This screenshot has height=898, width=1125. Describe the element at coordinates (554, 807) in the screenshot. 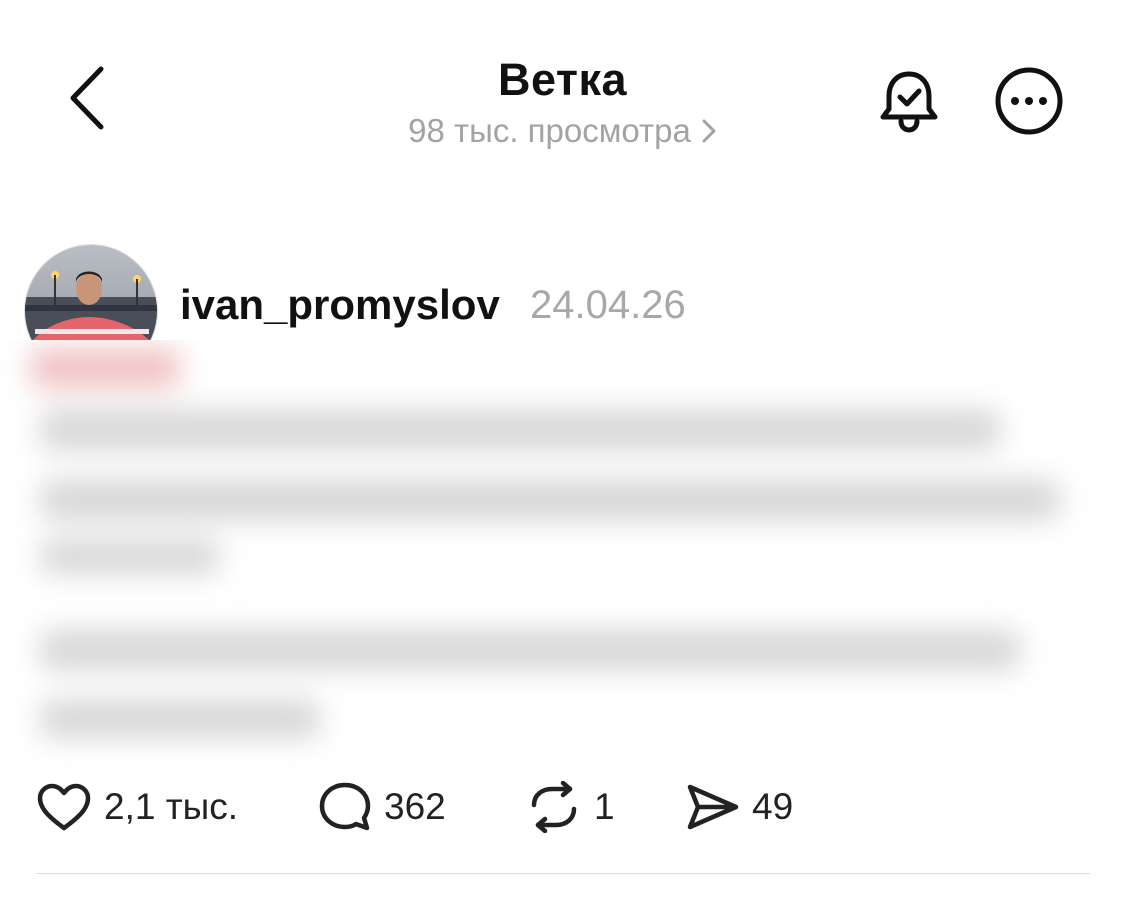

I see `repost-icon` at that location.